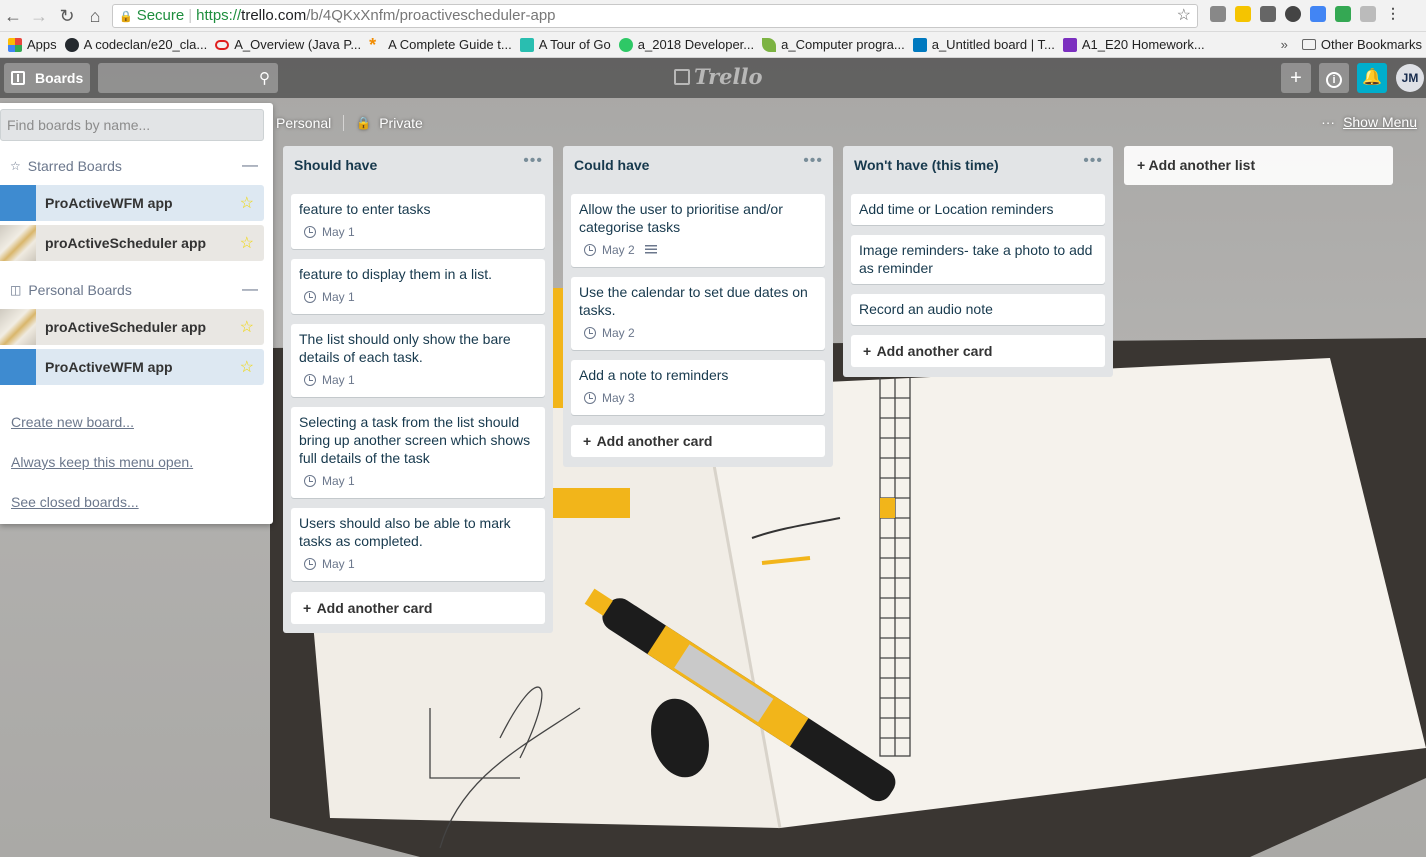 This screenshot has height=857, width=1426. What do you see at coordinates (401, 123) in the screenshot?
I see `visibility-label: Private` at bounding box center [401, 123].